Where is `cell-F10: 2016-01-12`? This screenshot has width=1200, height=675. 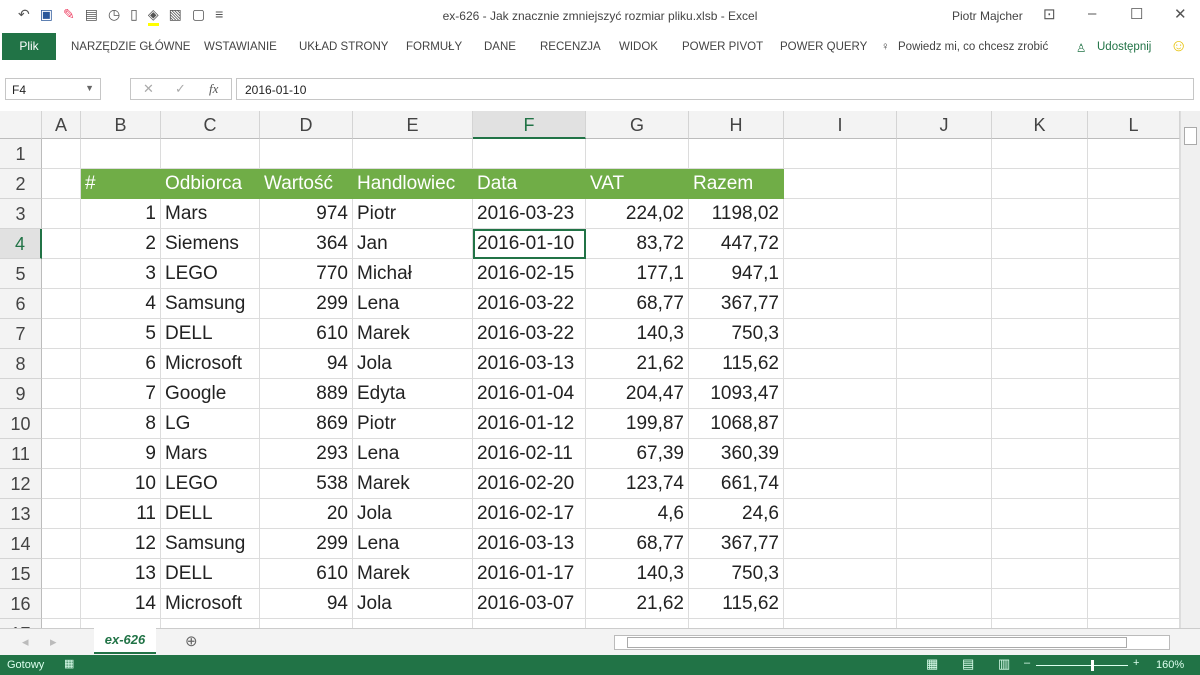
cell-F10: 2016-01-12 is located at coordinates (529, 424).